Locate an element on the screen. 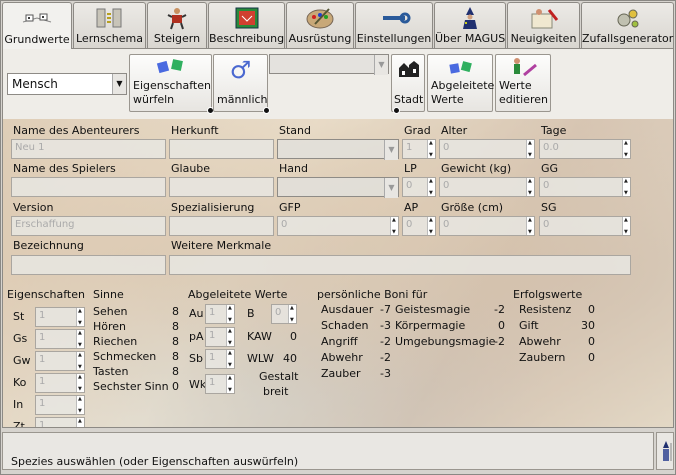  lp-label: LP is located at coordinates (410, 168).